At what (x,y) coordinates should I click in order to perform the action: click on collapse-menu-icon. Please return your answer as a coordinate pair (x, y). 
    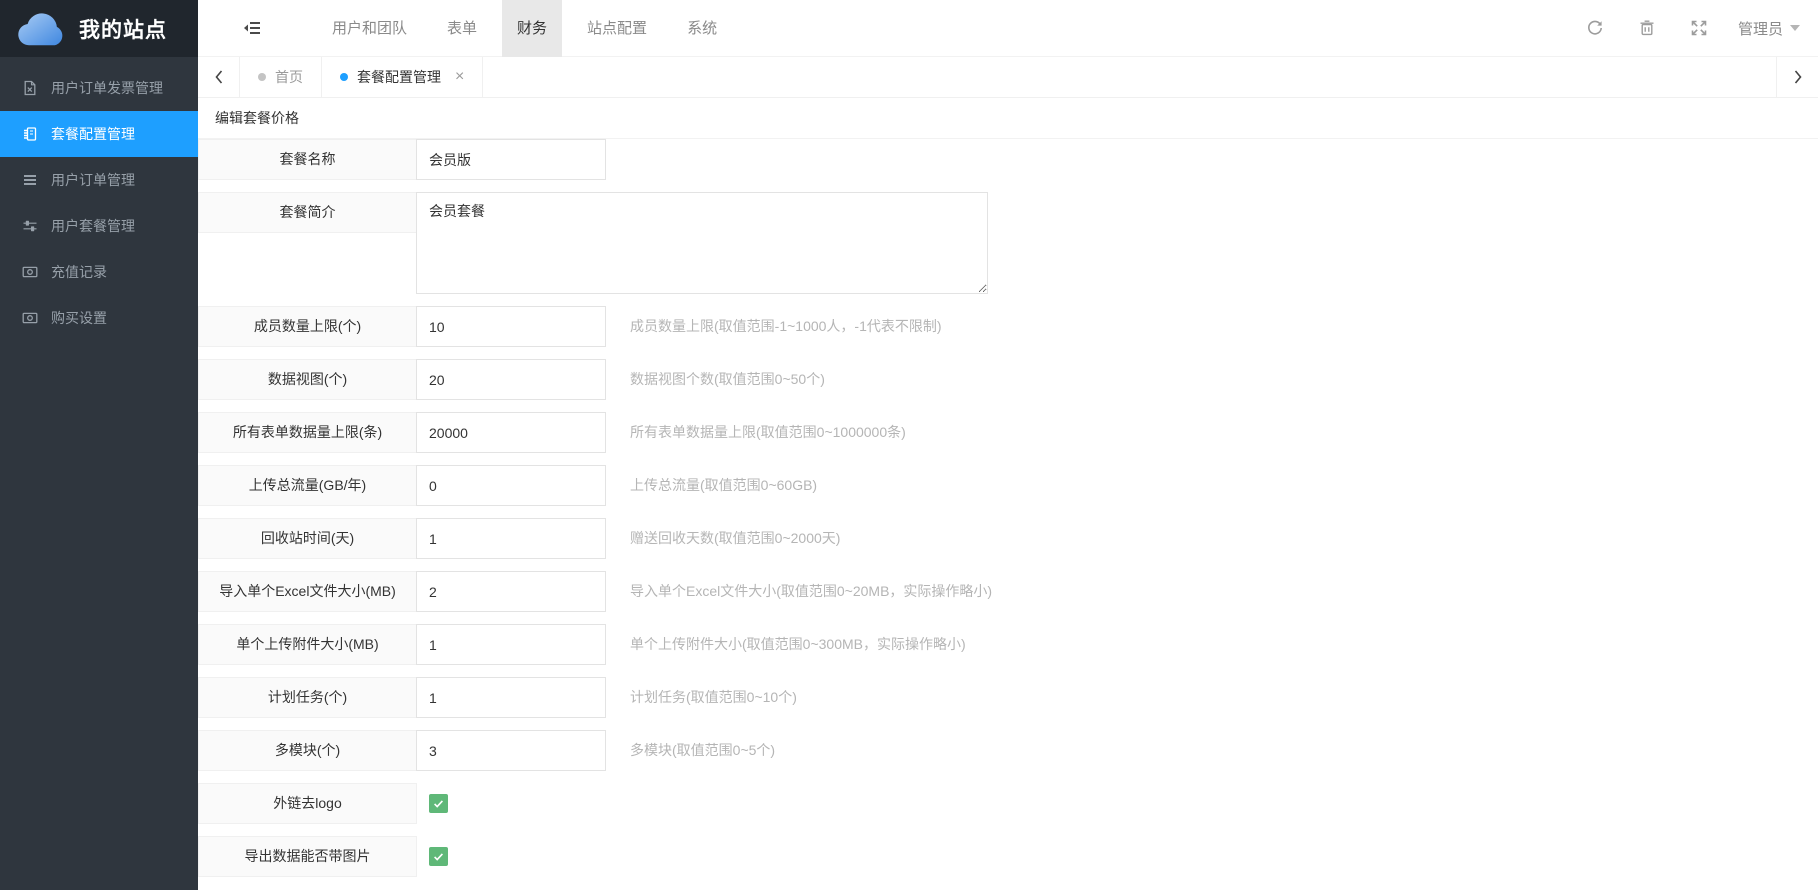
    Looking at the image, I should click on (252, 28).